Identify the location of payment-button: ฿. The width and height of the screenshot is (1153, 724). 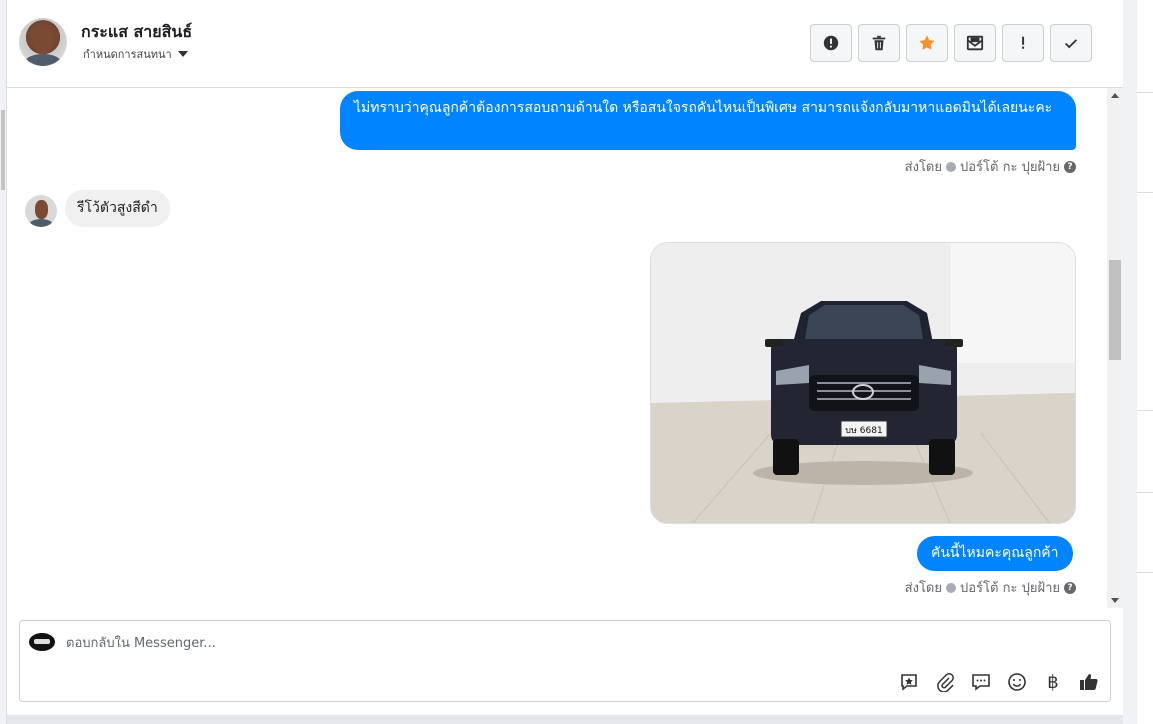
(1053, 682).